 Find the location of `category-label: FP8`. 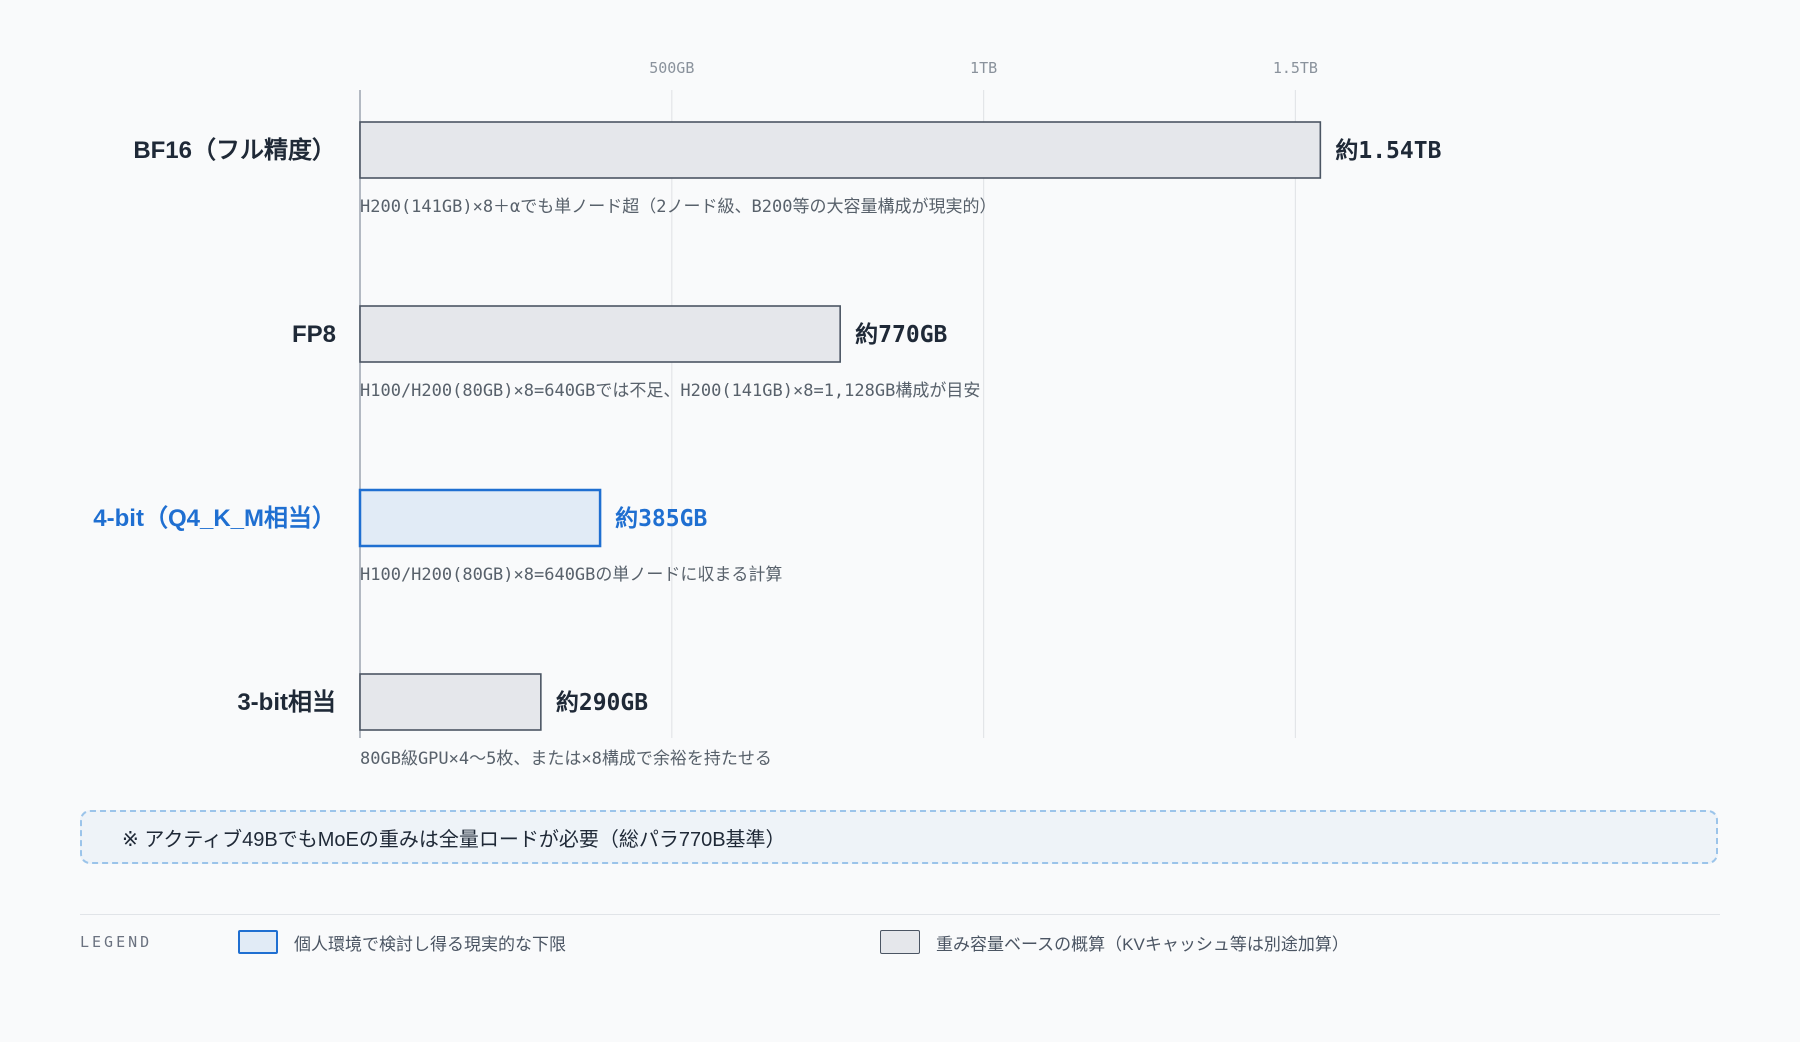

category-label: FP8 is located at coordinates (314, 334).